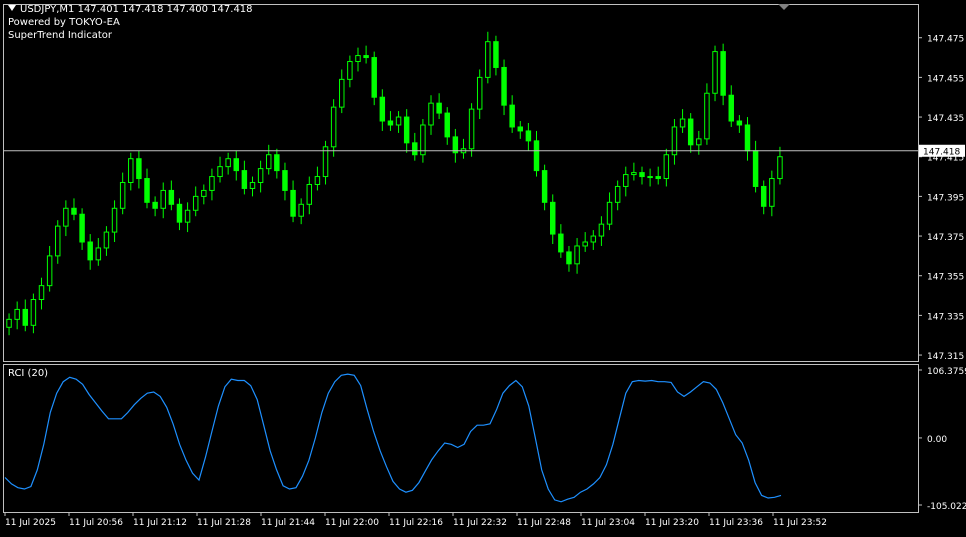 The image size is (966, 537). I want to click on x-tick-label: 11 Jul 21:28, so click(224, 523).